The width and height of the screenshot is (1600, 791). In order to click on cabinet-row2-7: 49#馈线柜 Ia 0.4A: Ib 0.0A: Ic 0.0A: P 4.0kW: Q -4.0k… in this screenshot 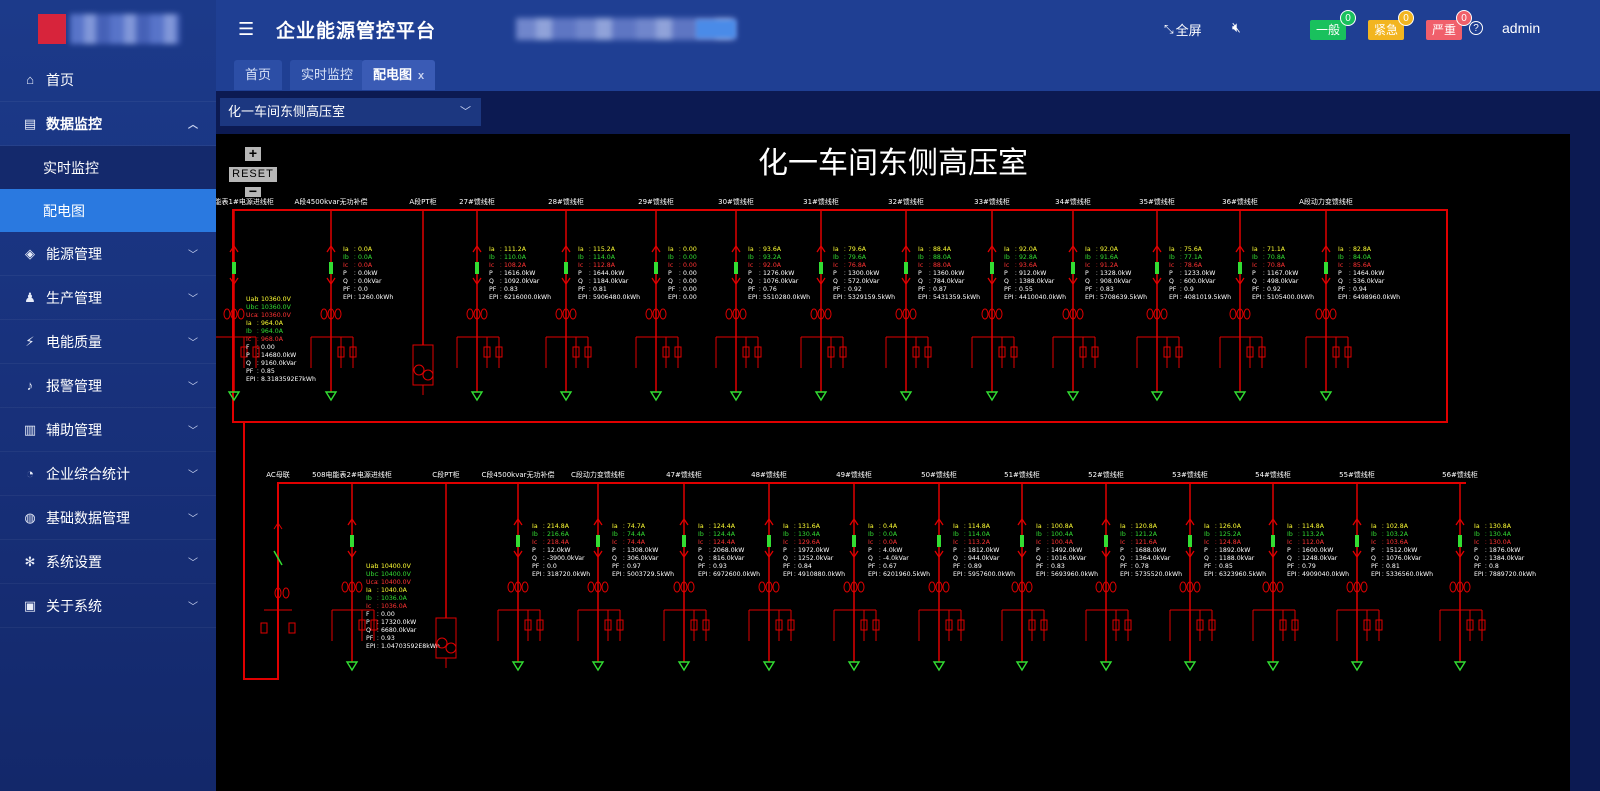, I will do `click(881, 571)`.